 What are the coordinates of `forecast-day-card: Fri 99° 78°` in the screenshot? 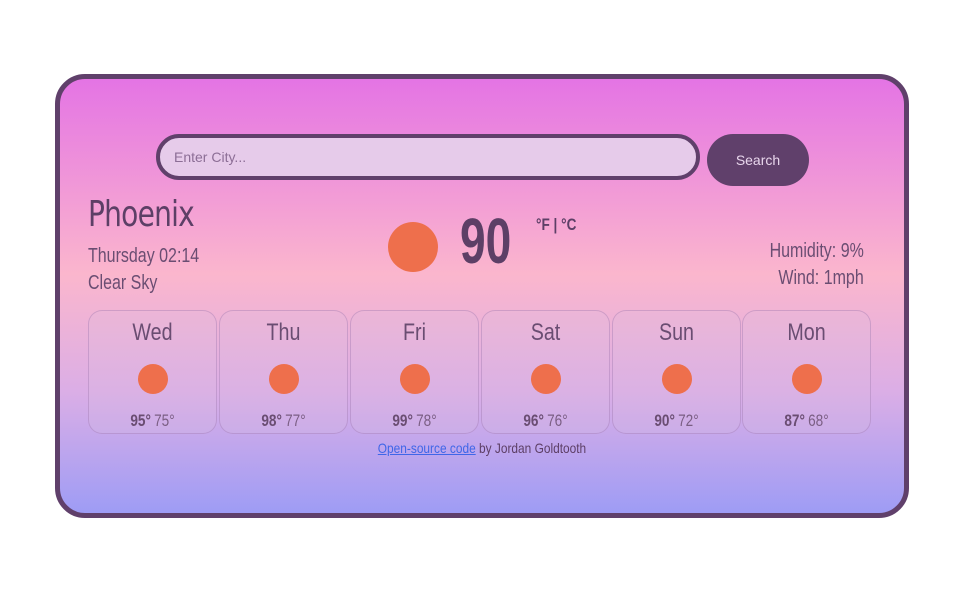 It's located at (414, 372).